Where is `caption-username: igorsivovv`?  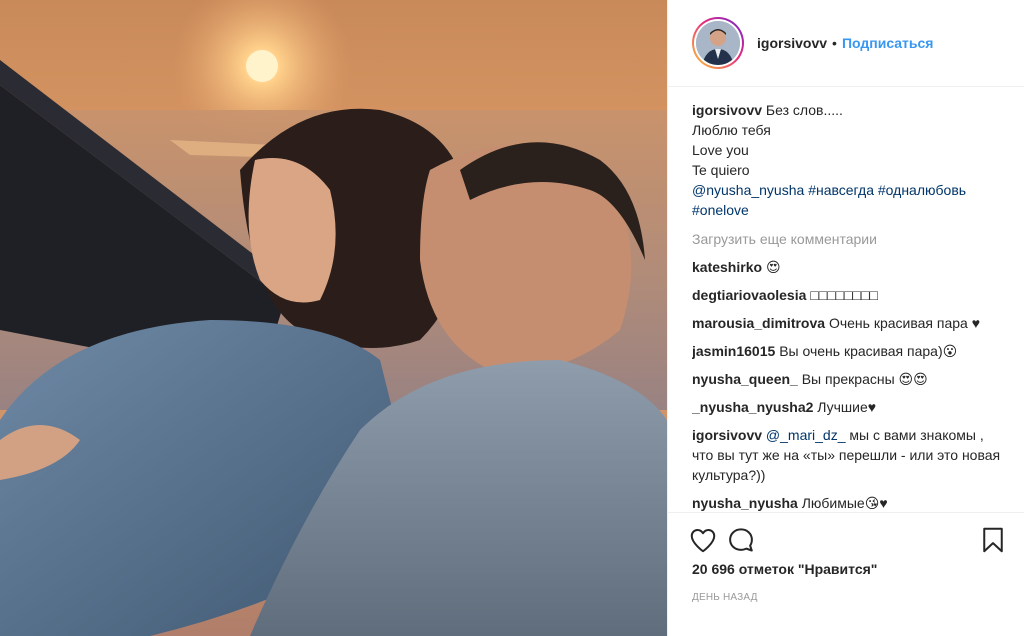 caption-username: igorsivovv is located at coordinates (727, 110).